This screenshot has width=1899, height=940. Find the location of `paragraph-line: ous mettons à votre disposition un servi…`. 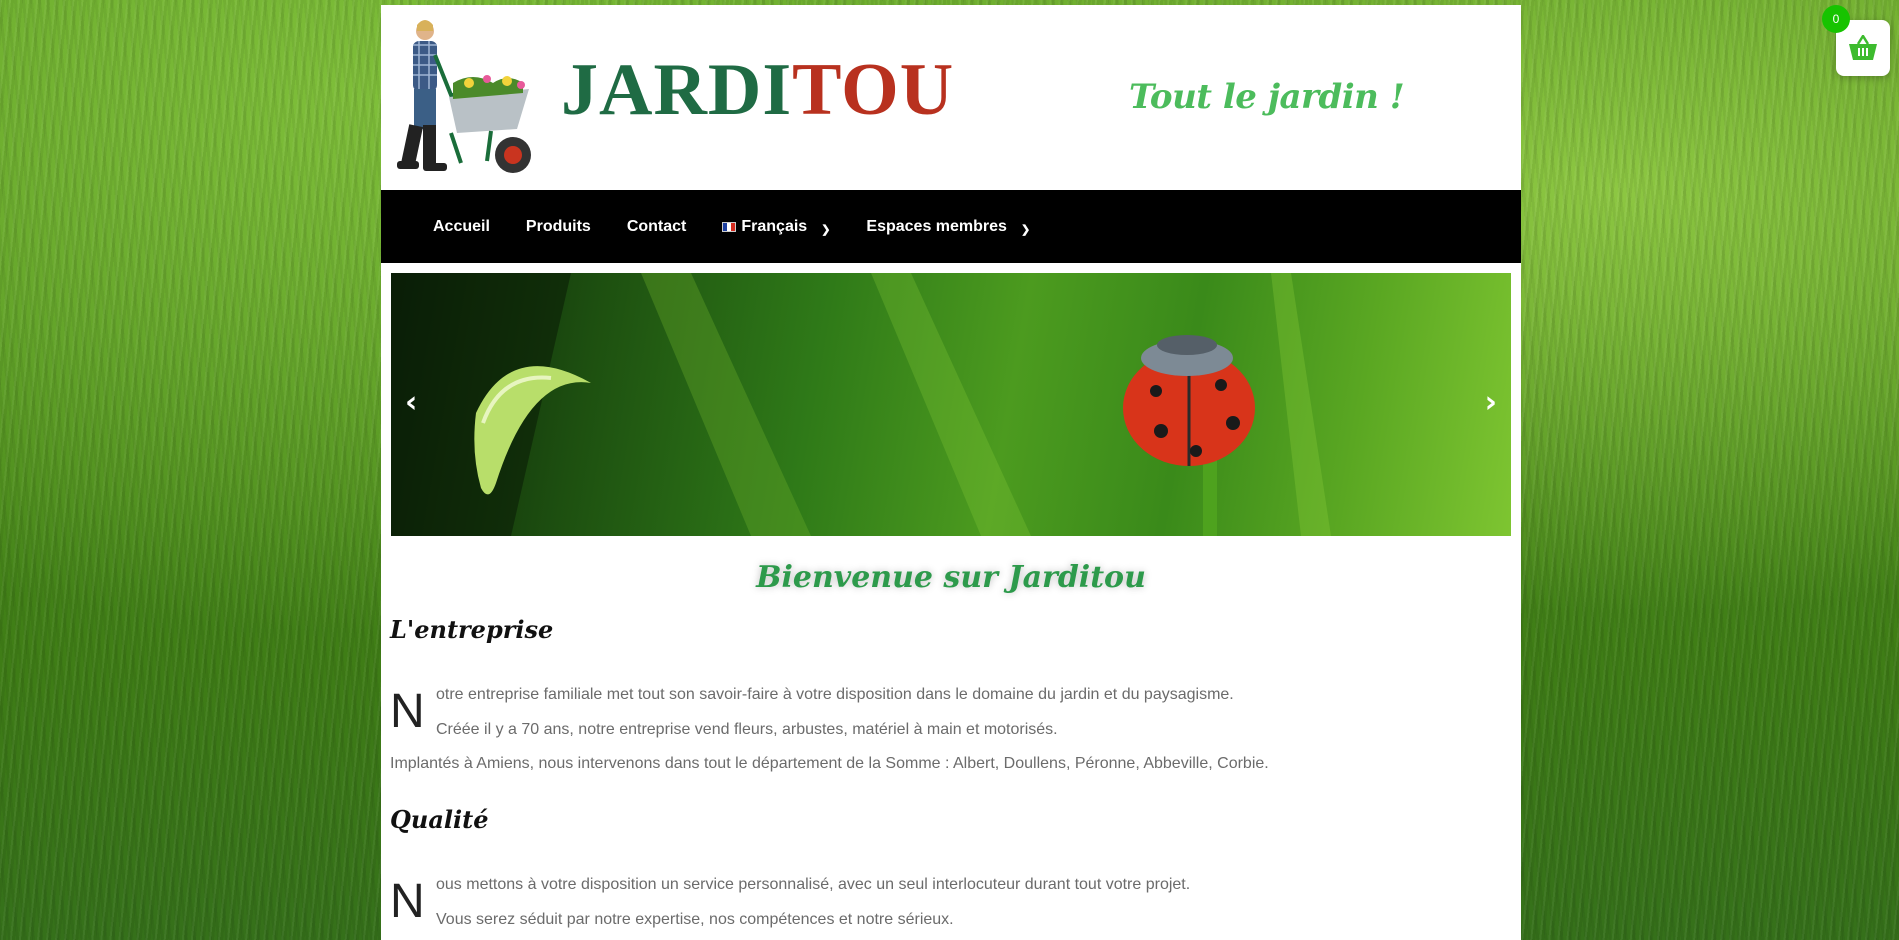

paragraph-line: ous mettons à votre disposition un servi… is located at coordinates (813, 884).